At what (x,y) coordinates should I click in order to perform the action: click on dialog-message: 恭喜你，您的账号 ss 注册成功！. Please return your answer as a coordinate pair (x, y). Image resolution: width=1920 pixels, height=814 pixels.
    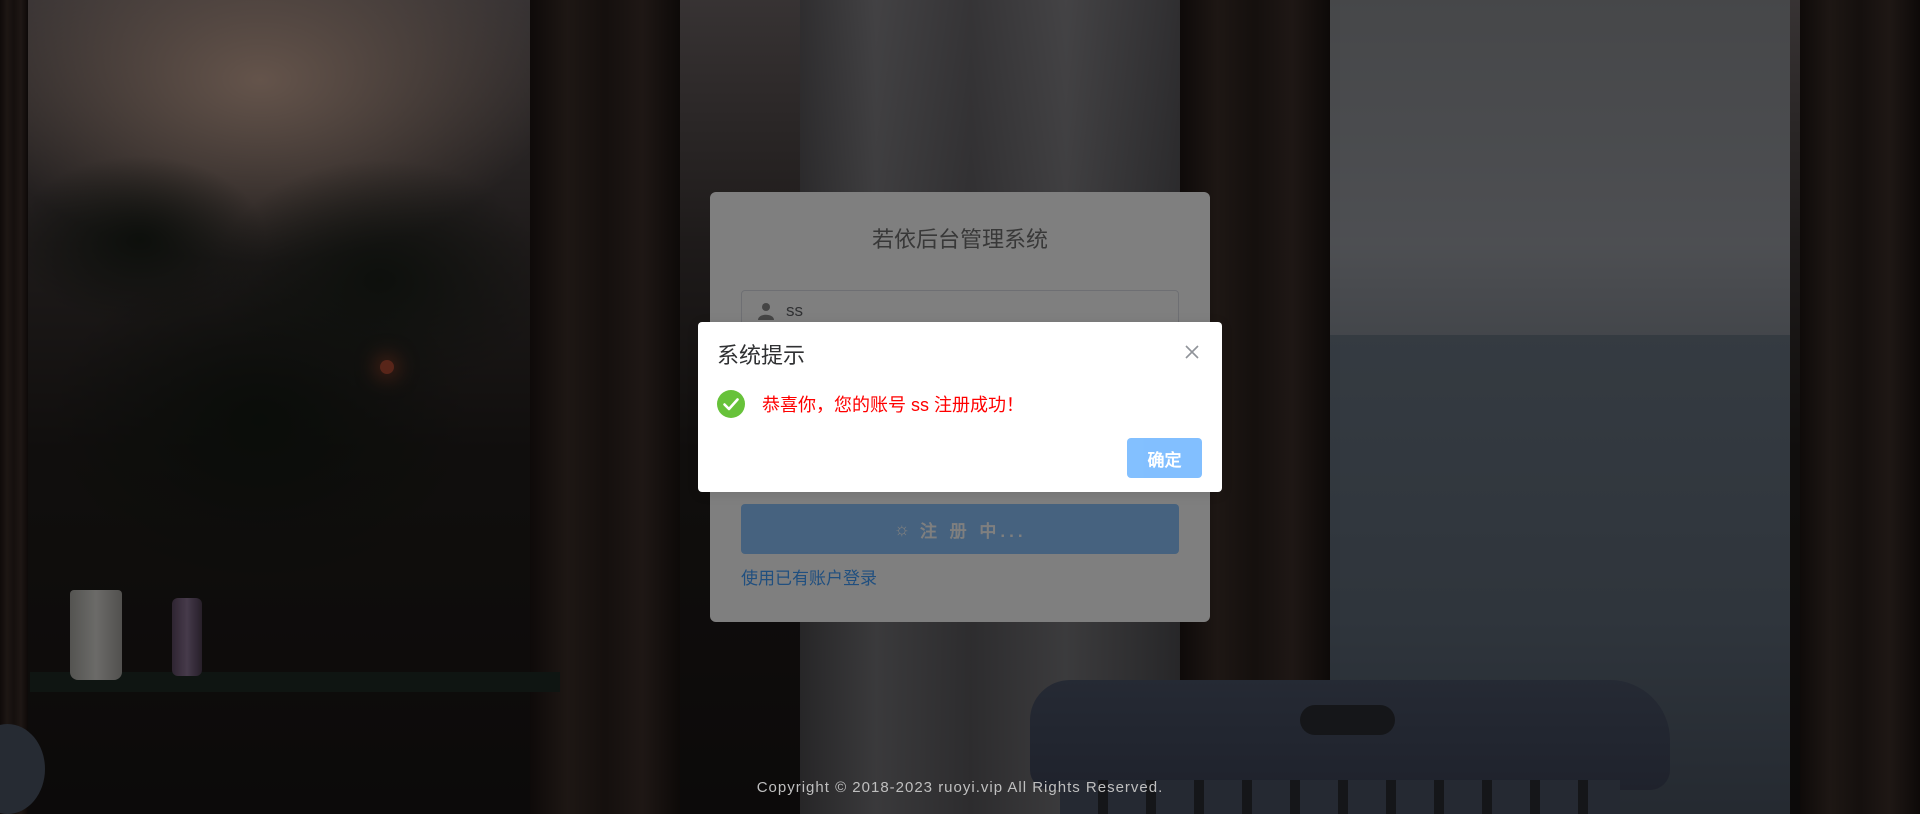
    Looking at the image, I should click on (893, 405).